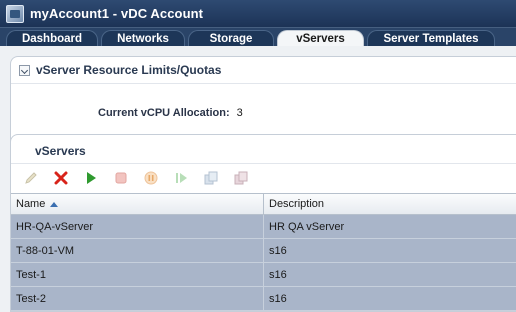 The height and width of the screenshot is (312, 516). I want to click on vcpu-allocation-row: Current vCPU Allocation: 3, so click(170, 113).